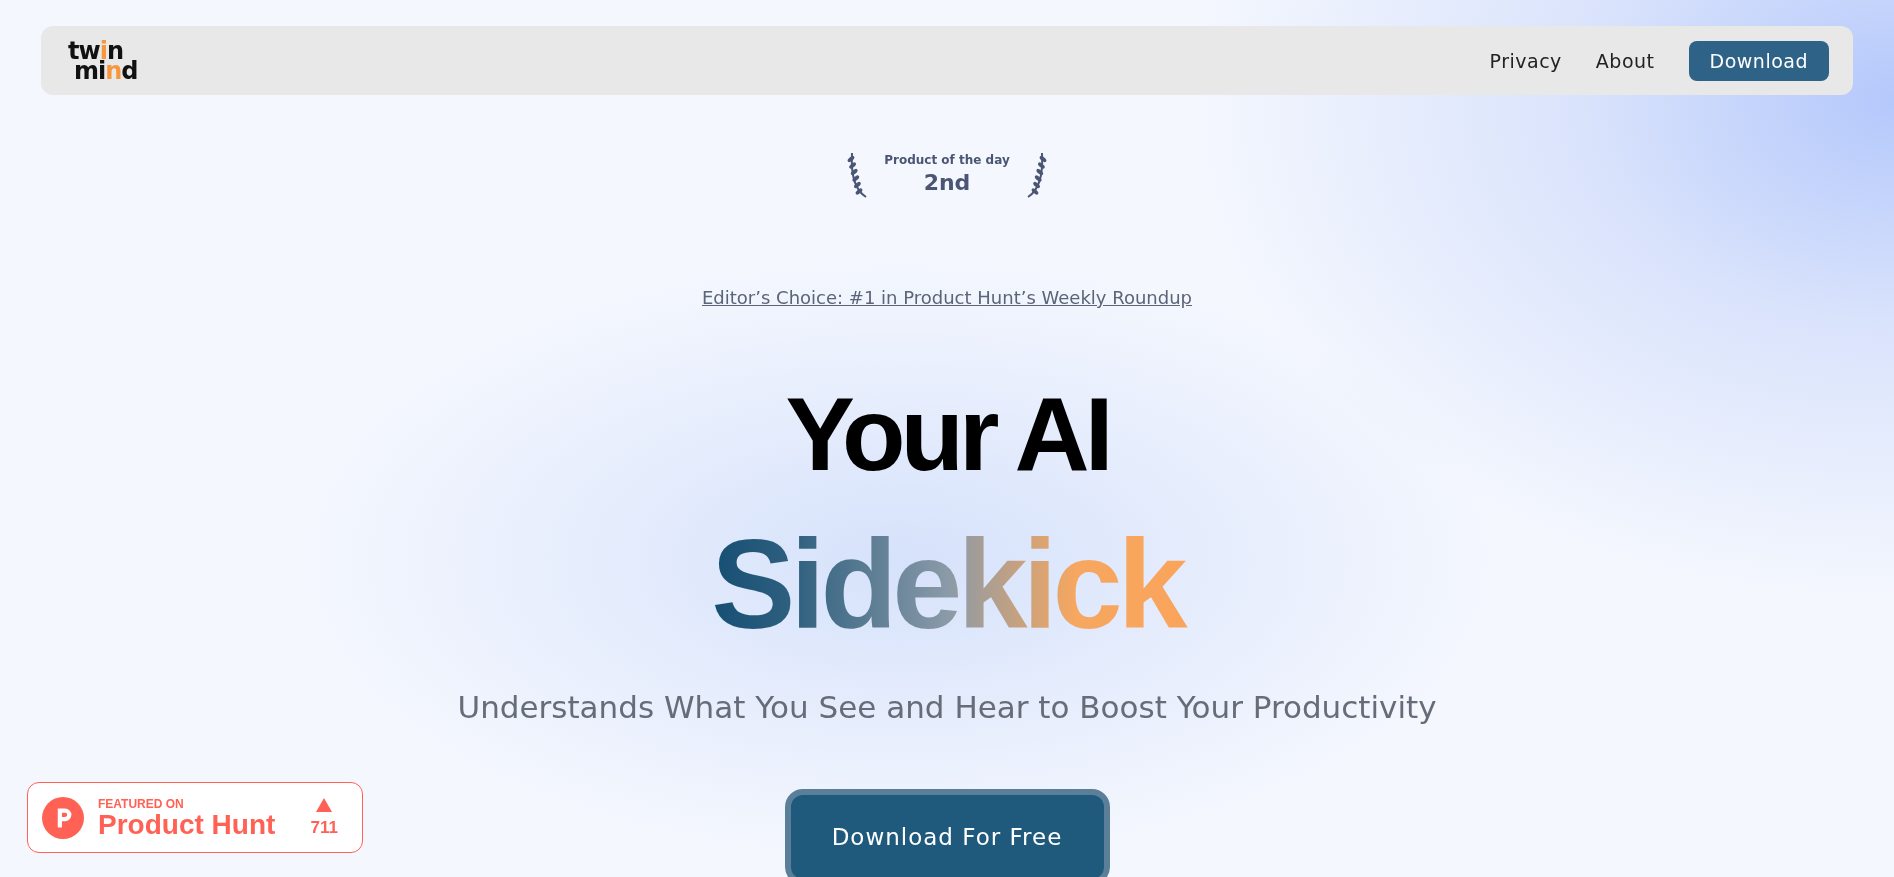  What do you see at coordinates (947, 160) in the screenshot?
I see `award-title: Product of the day` at bounding box center [947, 160].